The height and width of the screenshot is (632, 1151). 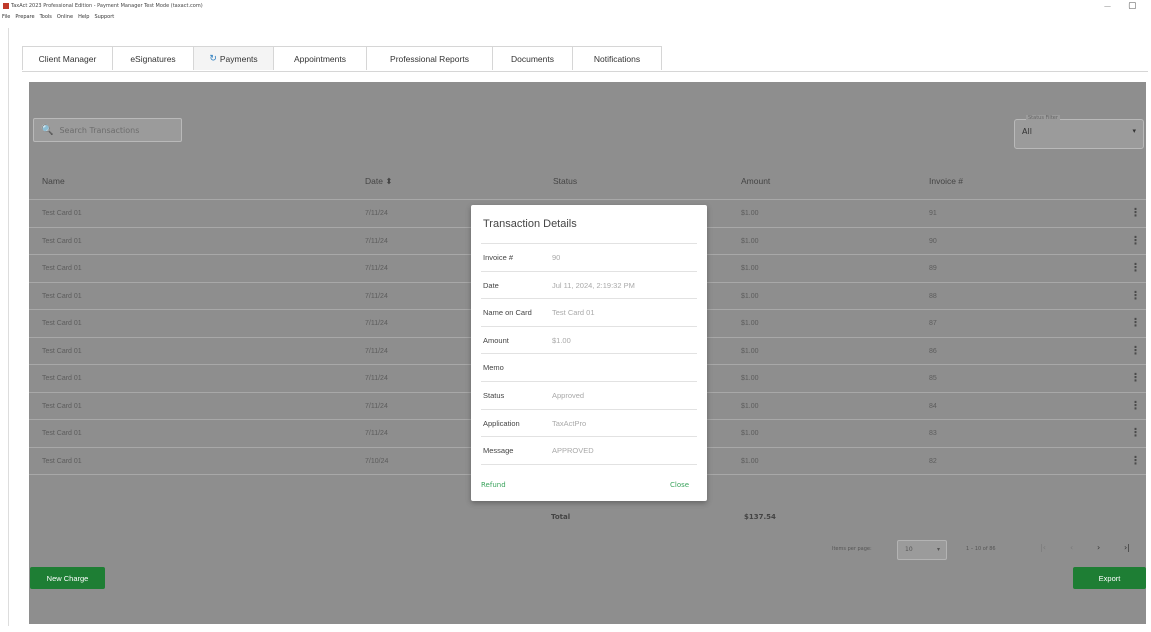 I want to click on dialog-title: Transaction Details, so click(x=530, y=224).